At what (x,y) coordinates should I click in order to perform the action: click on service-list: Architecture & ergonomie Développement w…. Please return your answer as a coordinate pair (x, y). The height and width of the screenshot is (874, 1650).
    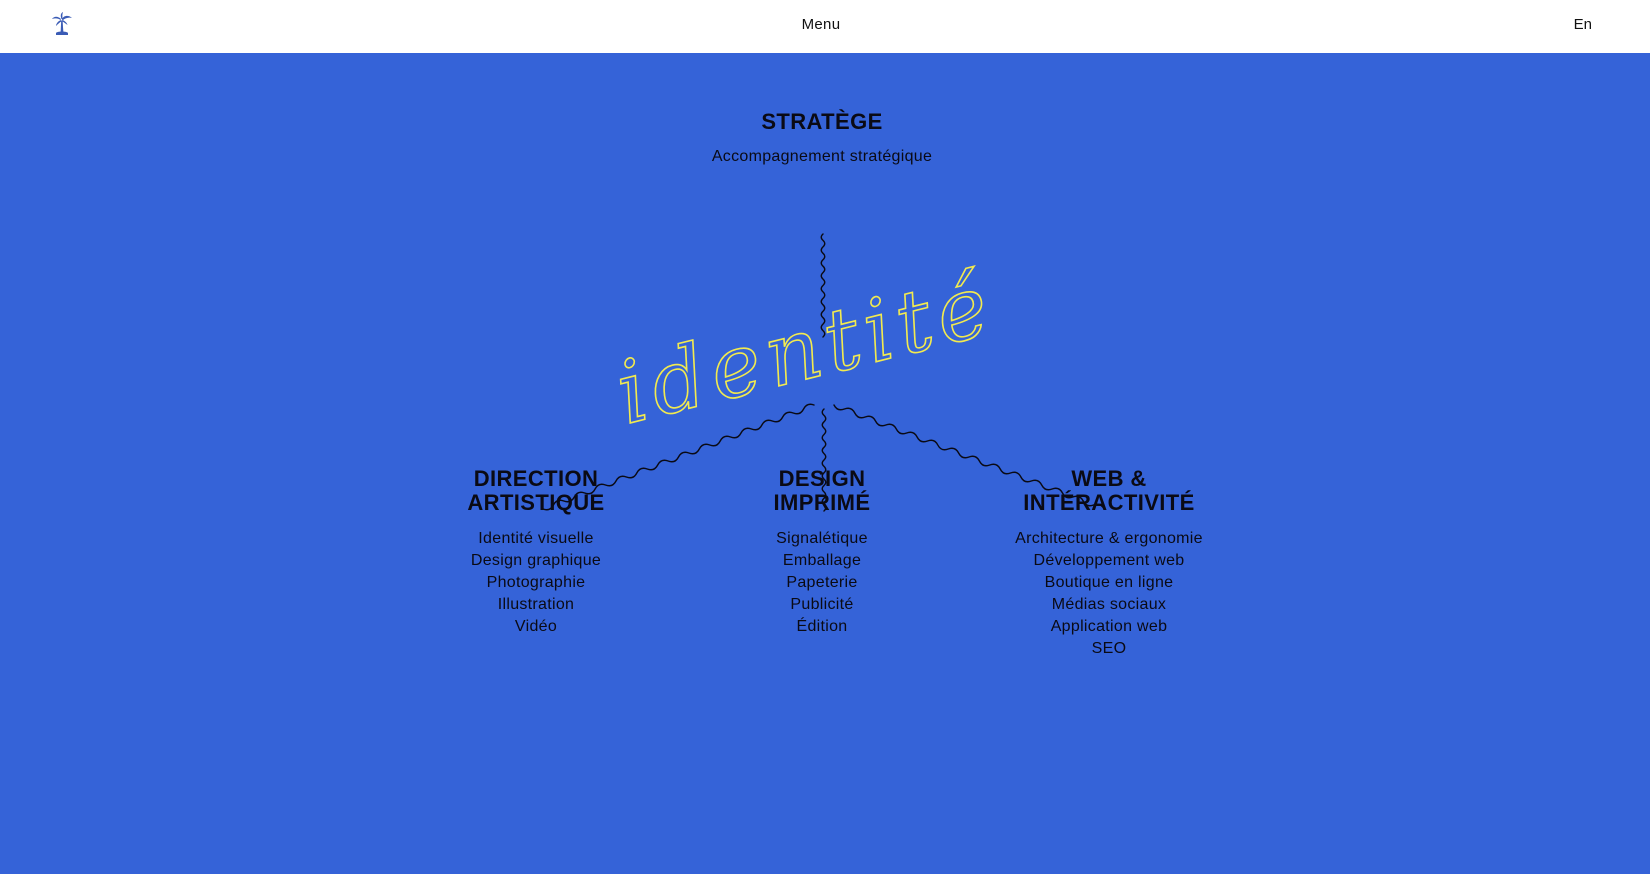
    Looking at the image, I should click on (1109, 594).